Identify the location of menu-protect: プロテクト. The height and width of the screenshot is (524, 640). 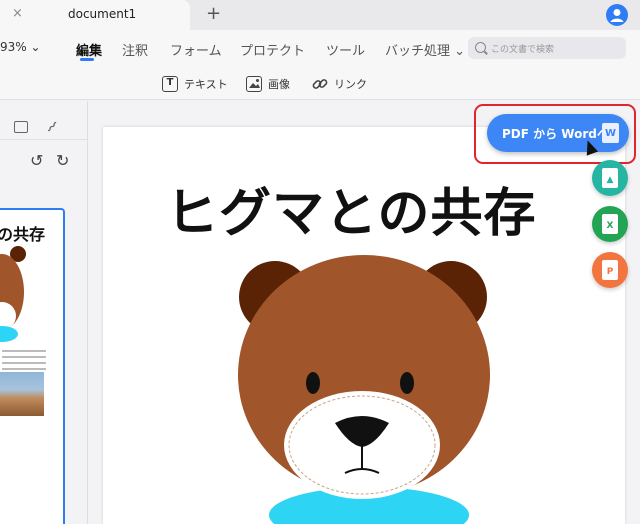
(272, 49).